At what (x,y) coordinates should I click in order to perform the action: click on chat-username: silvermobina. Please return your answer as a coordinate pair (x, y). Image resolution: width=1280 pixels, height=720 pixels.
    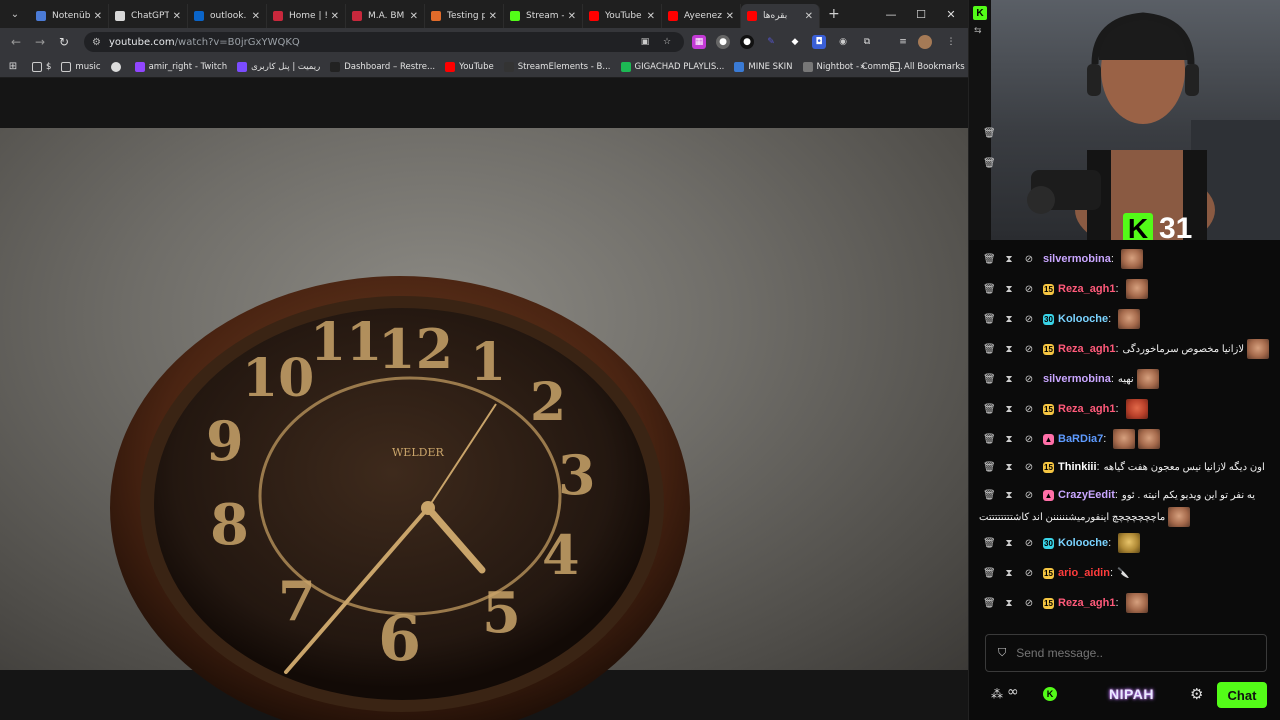
    Looking at the image, I should click on (1077, 259).